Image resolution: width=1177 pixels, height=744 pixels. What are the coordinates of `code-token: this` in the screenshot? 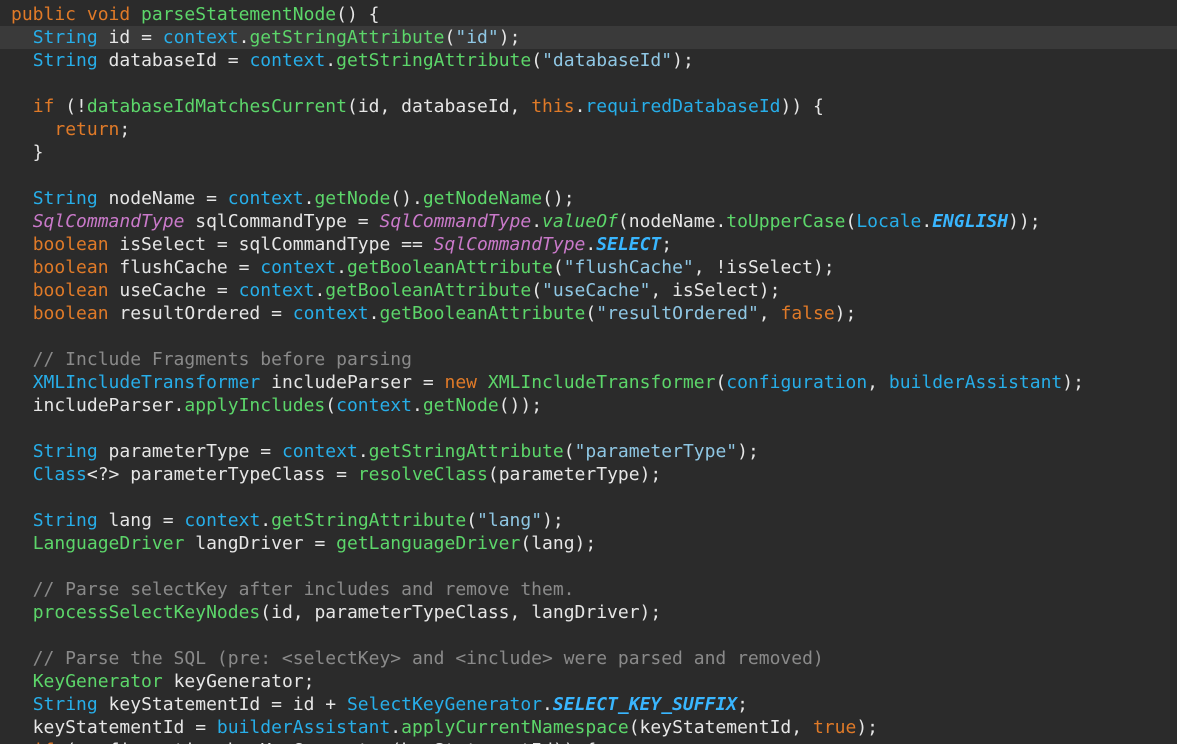 It's located at (553, 106).